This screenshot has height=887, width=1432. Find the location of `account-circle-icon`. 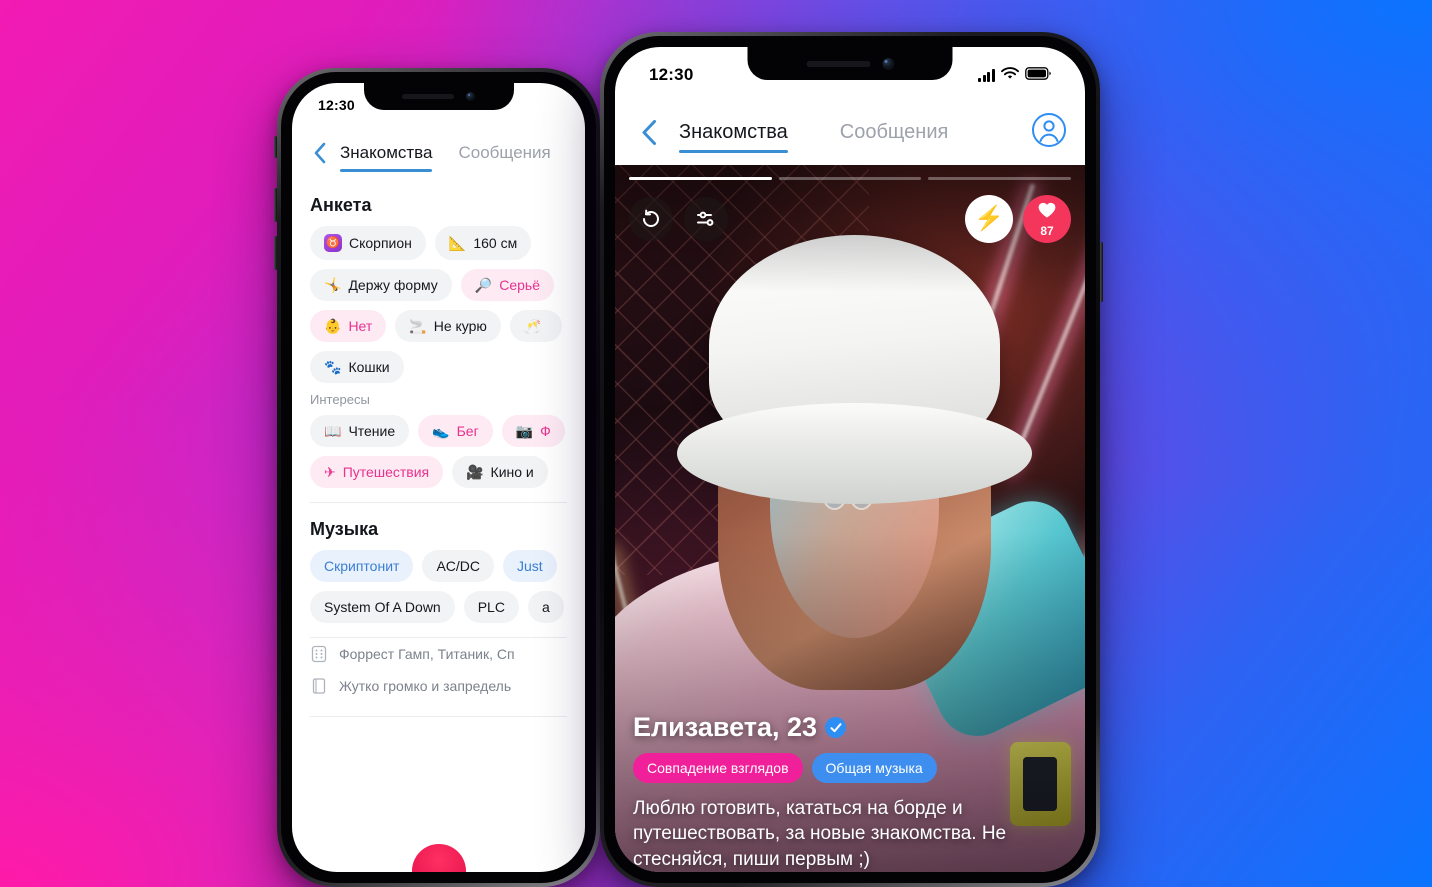

account-circle-icon is located at coordinates (1049, 132).